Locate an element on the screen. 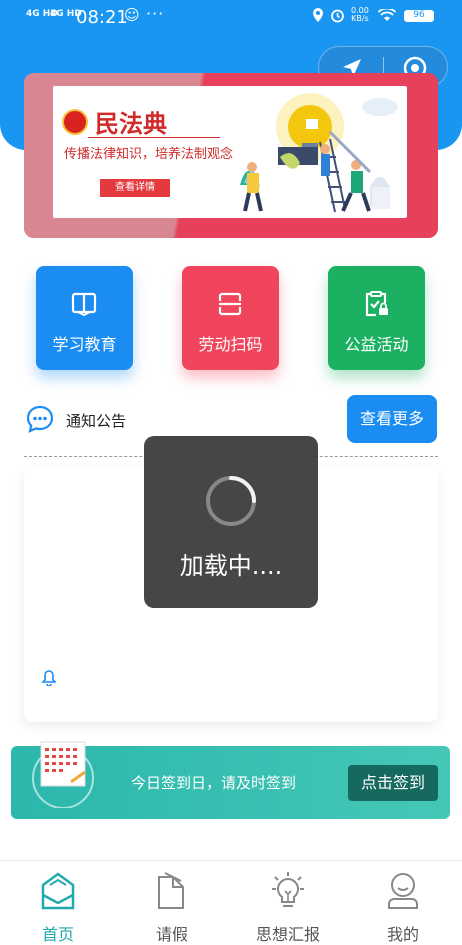 This screenshot has width=462, height=945. bell-icon is located at coordinates (49, 678).